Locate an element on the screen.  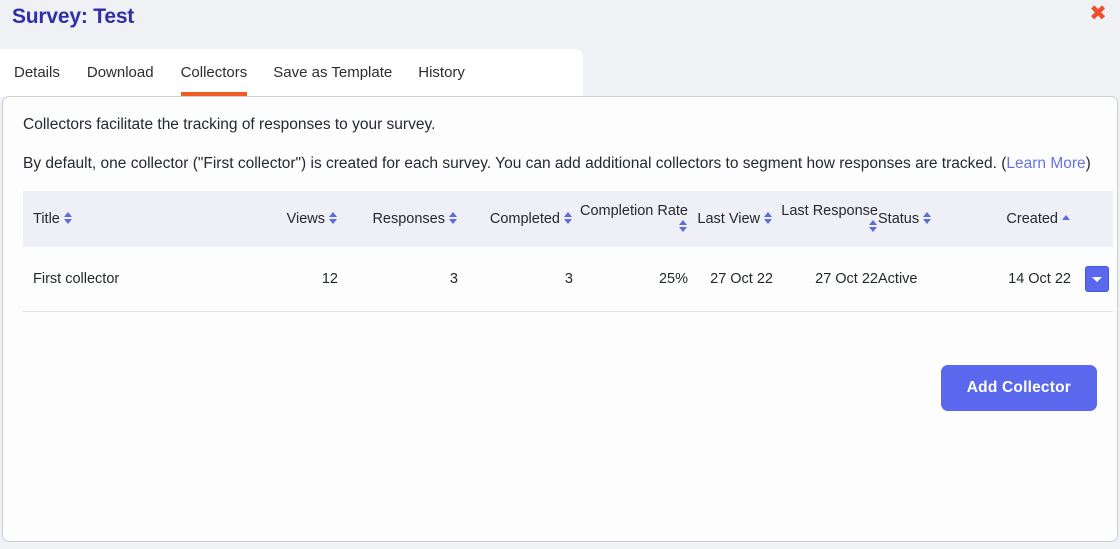
tab-download-label: Download is located at coordinates (120, 72).